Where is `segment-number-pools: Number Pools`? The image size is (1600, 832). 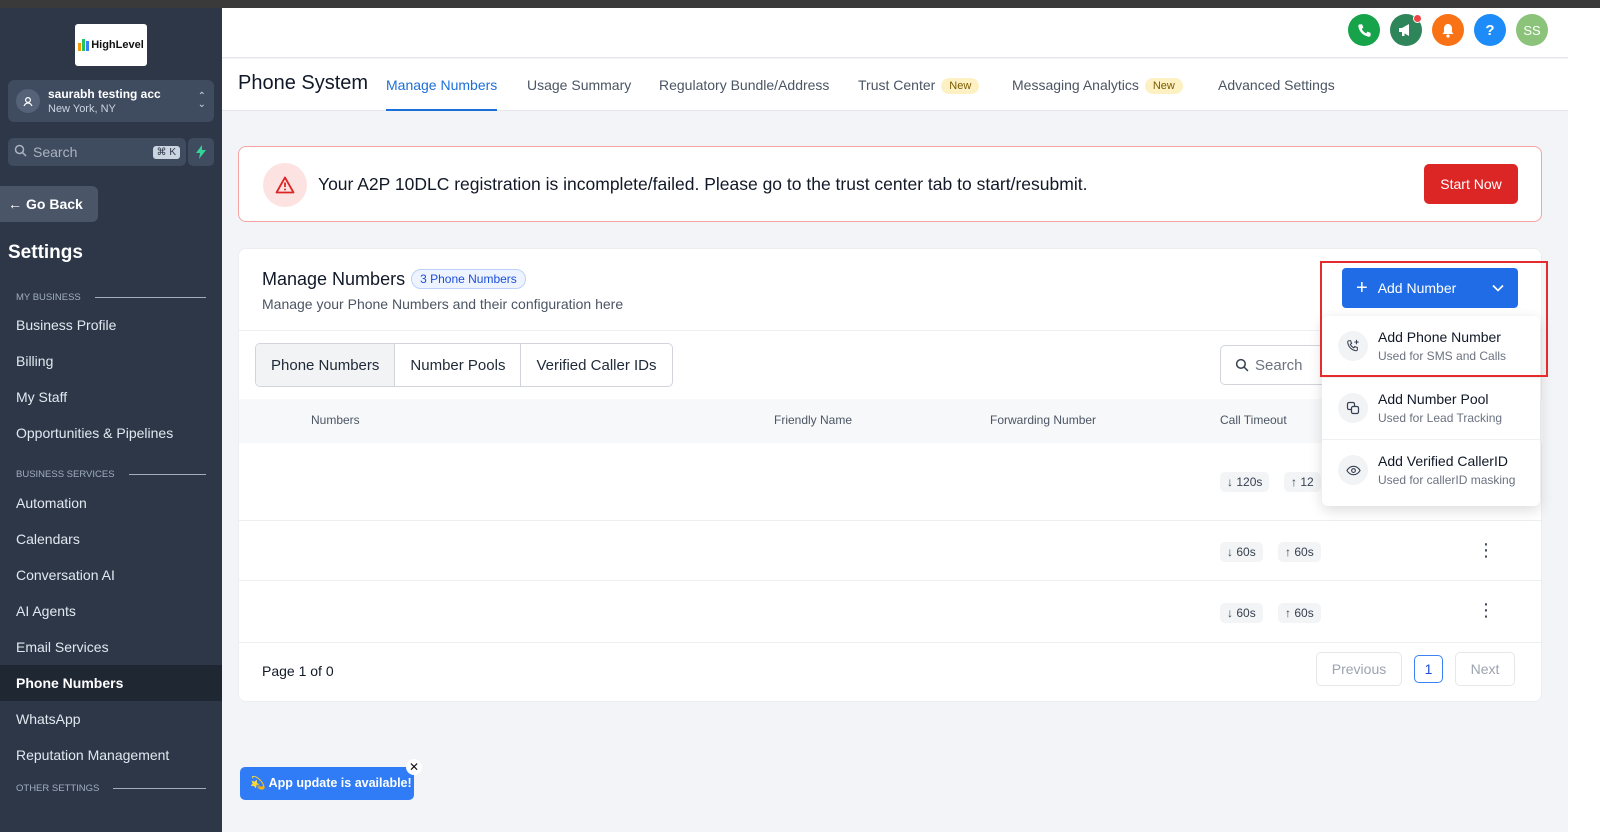
segment-number-pools: Number Pools is located at coordinates (458, 365).